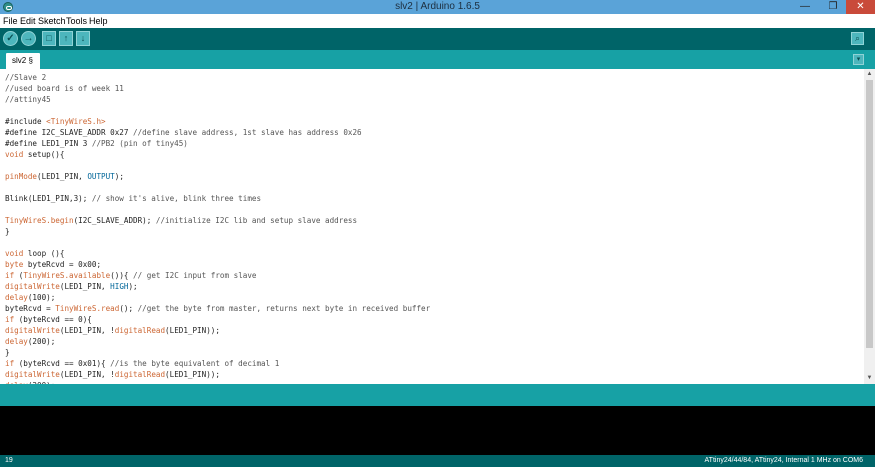 This screenshot has width=875, height=467. I want to click on code-line: void loop (){, so click(35, 253).